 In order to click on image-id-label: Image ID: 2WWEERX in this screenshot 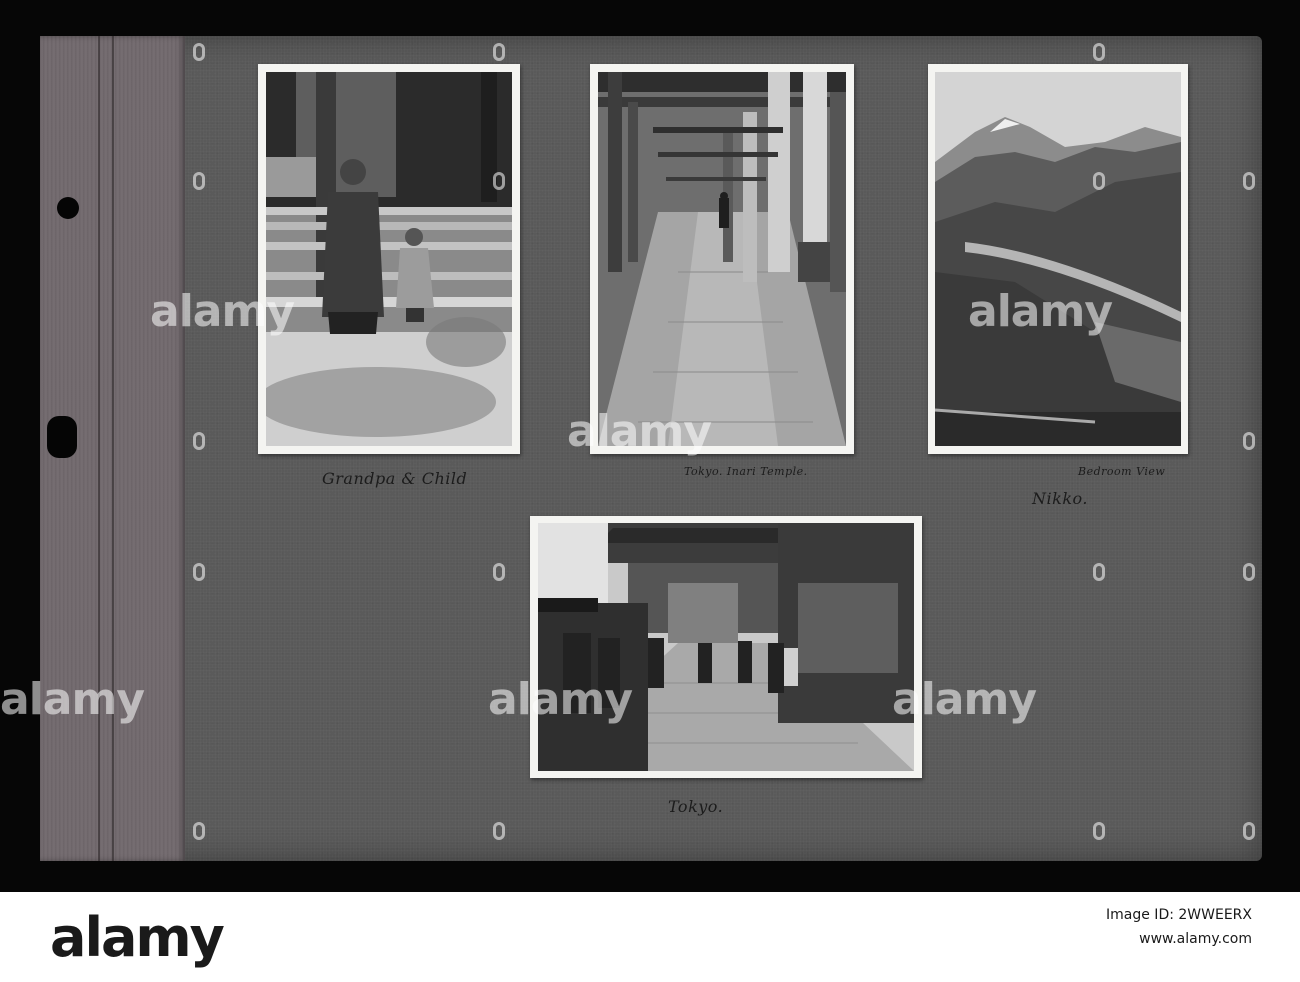, I will do `click(1179, 915)`.